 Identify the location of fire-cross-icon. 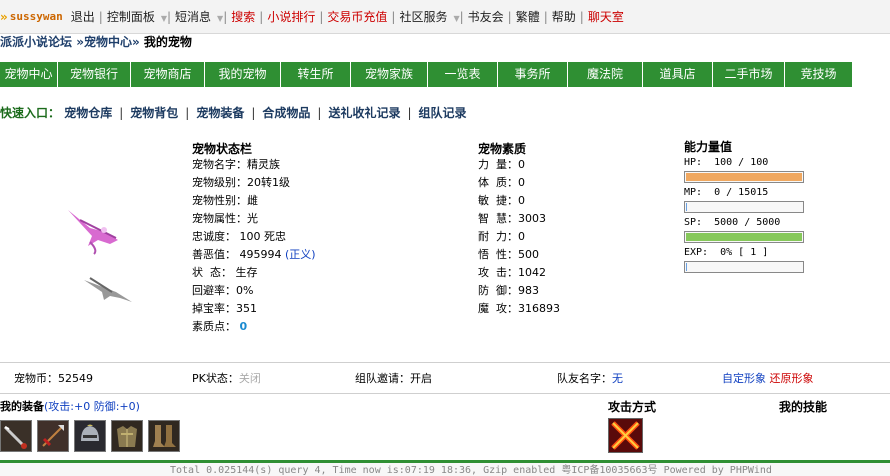
(625, 435).